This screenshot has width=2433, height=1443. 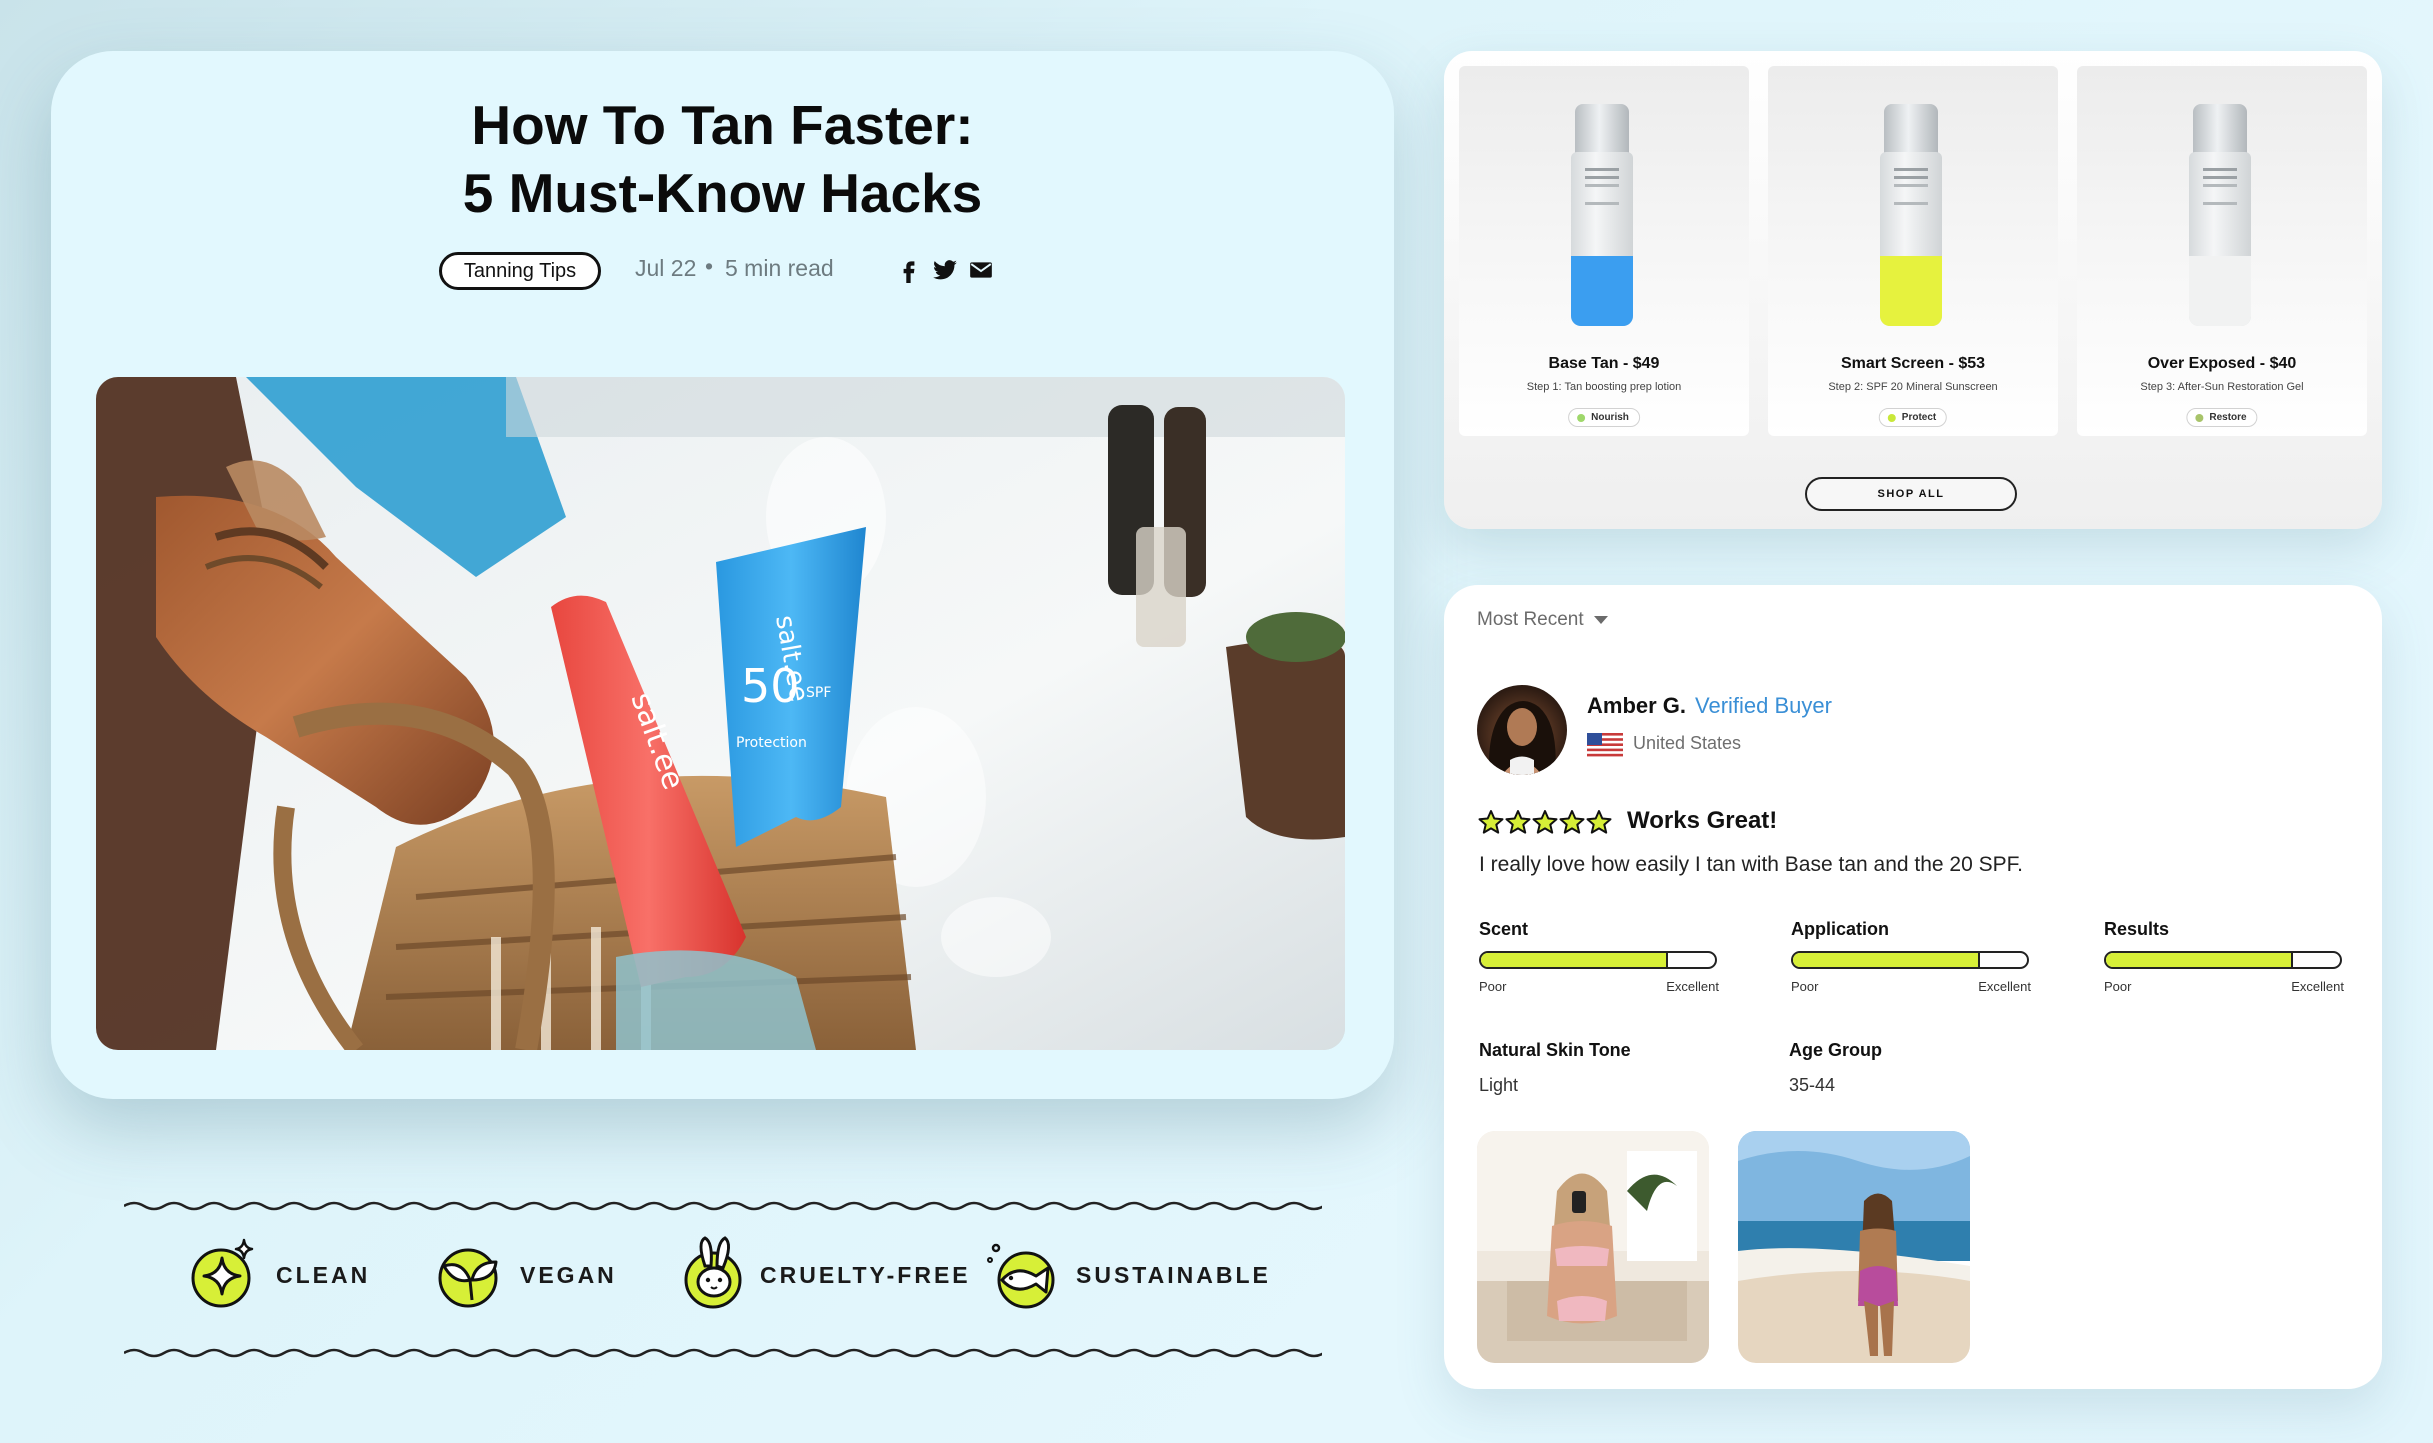 What do you see at coordinates (469, 1273) in the screenshot?
I see `leaf-icon` at bounding box center [469, 1273].